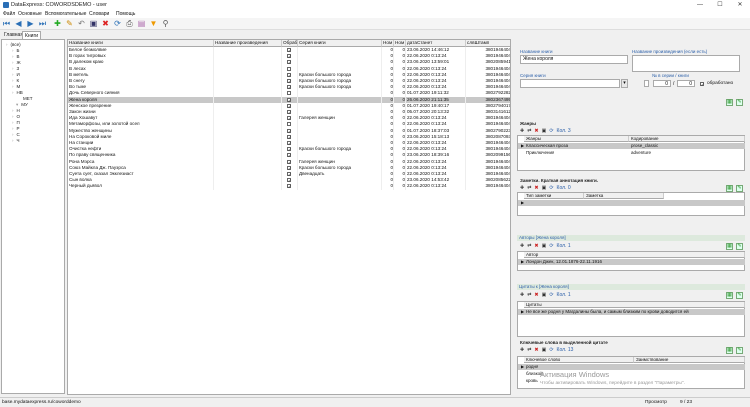 The height and width of the screenshot is (407, 750). Describe the element at coordinates (544, 295) in the screenshot. I see `quotes-save-icon: ▣` at that location.